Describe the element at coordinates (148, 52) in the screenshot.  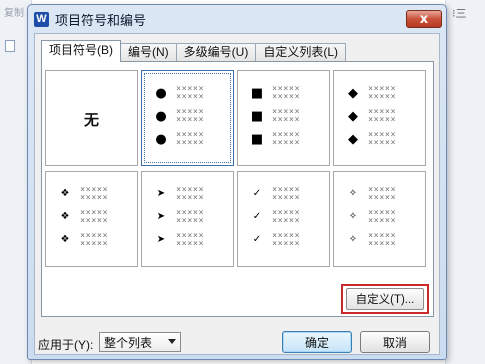
I see `tab-numbering: 编号(N)` at that location.